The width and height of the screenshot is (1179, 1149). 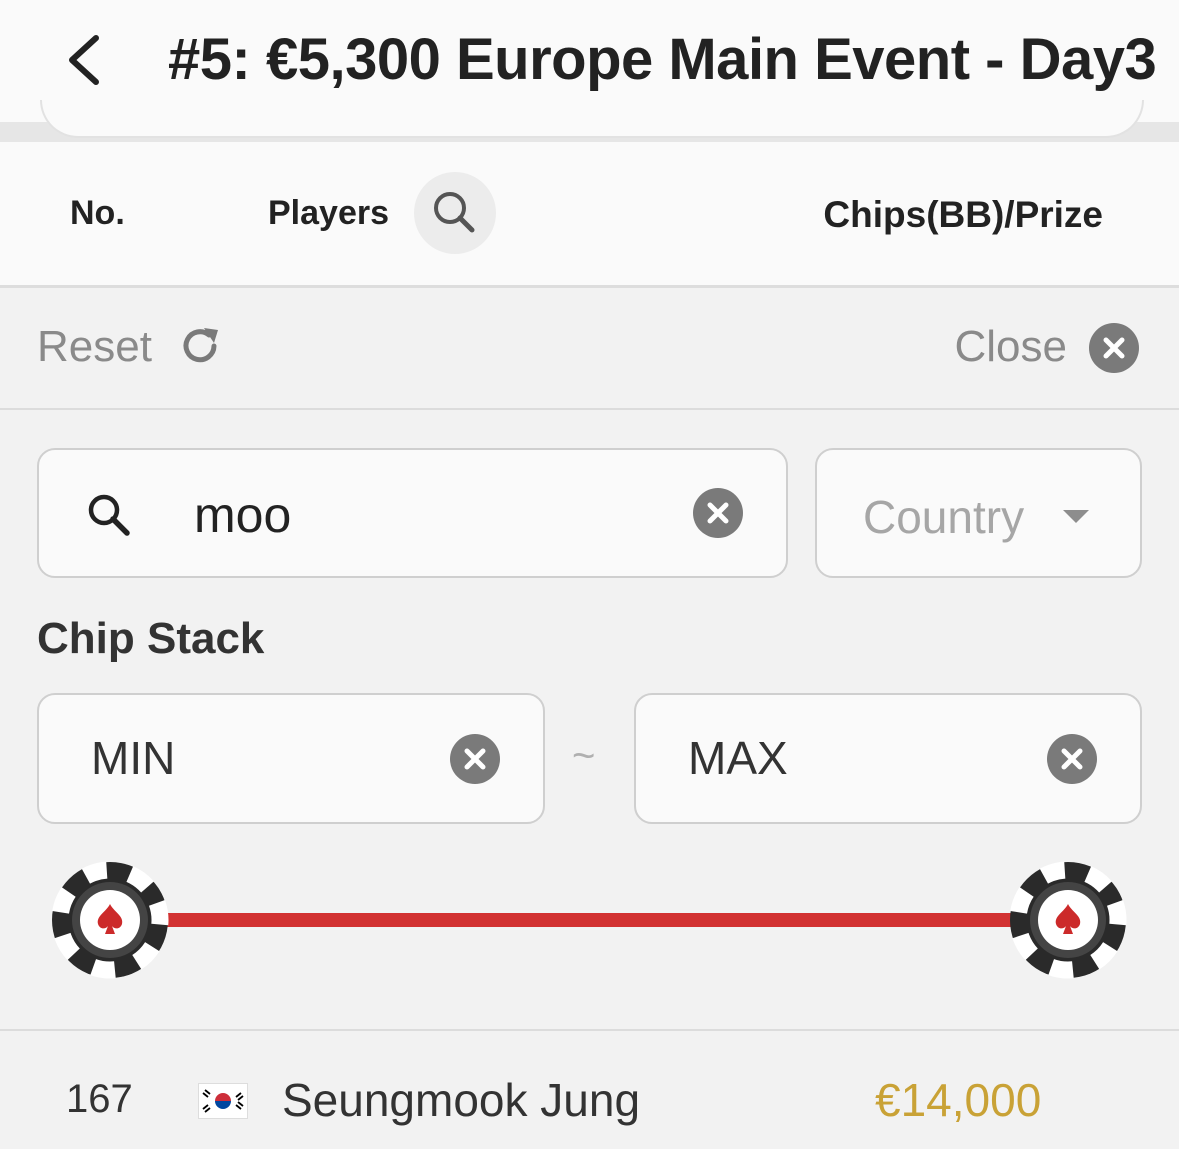 What do you see at coordinates (412, 513) in the screenshot?
I see `search-input: moo` at bounding box center [412, 513].